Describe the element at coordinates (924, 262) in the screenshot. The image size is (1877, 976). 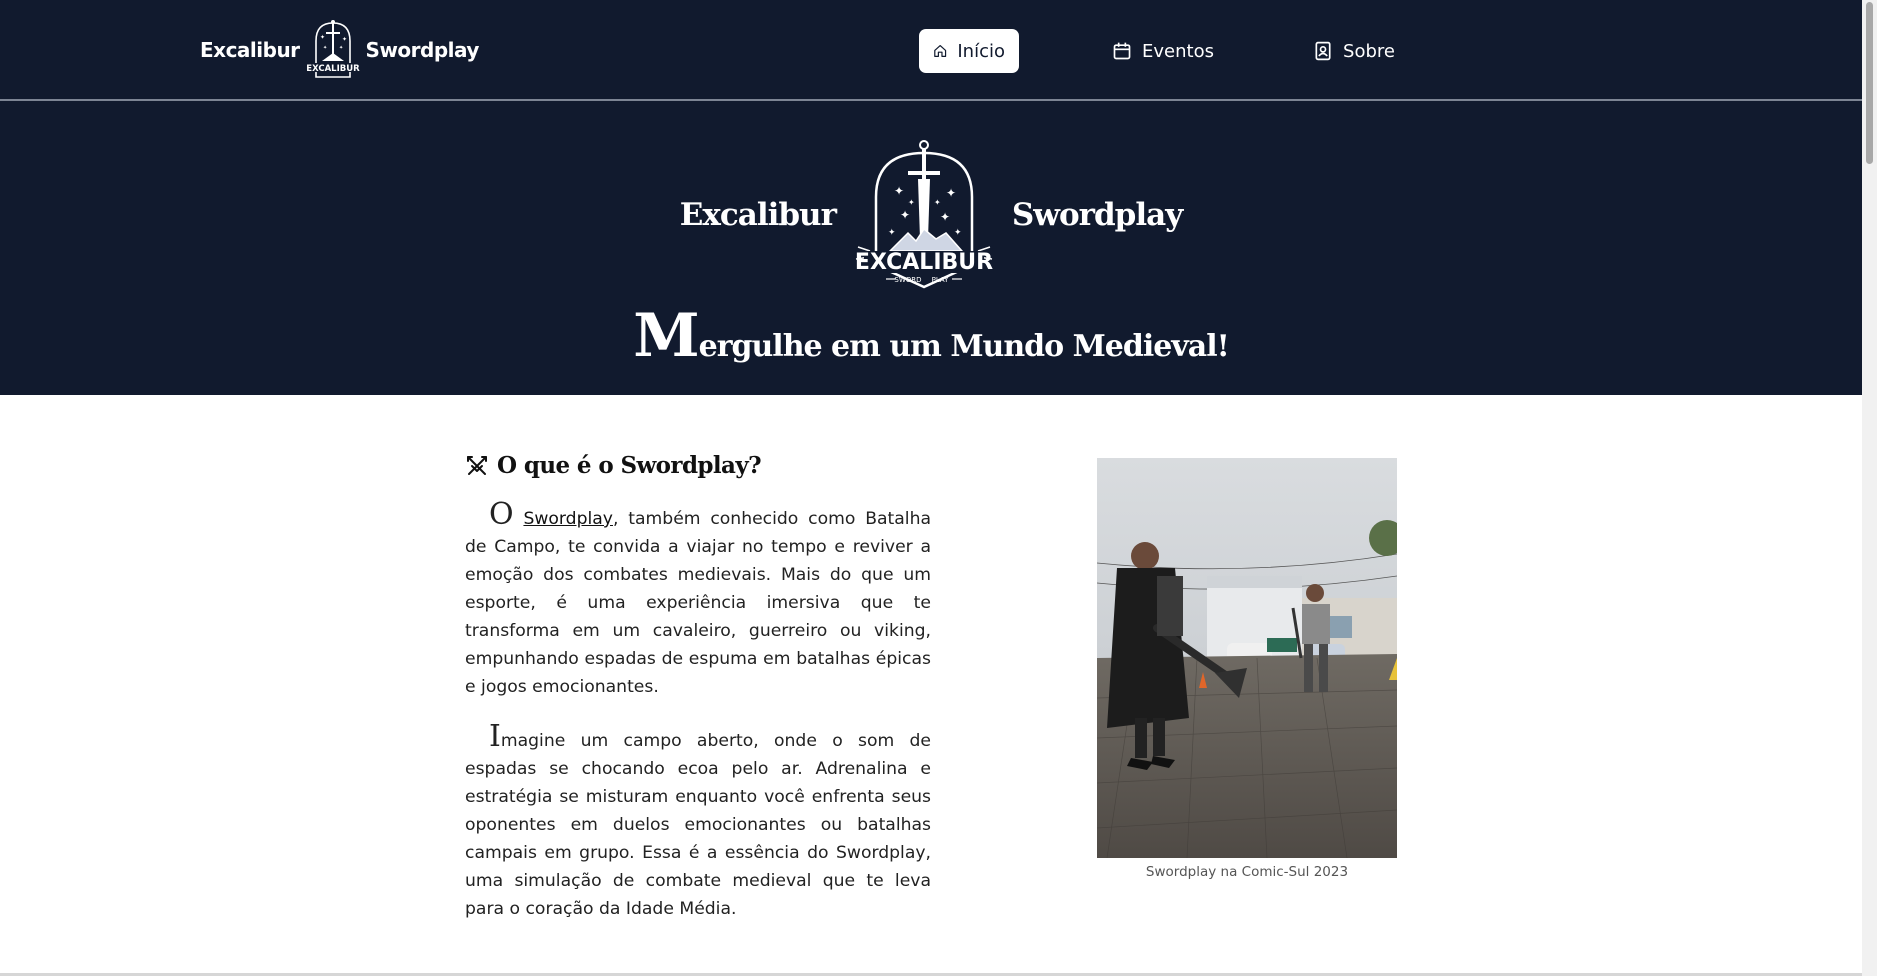
I see `emblem-text: EXCALIBUR` at that location.